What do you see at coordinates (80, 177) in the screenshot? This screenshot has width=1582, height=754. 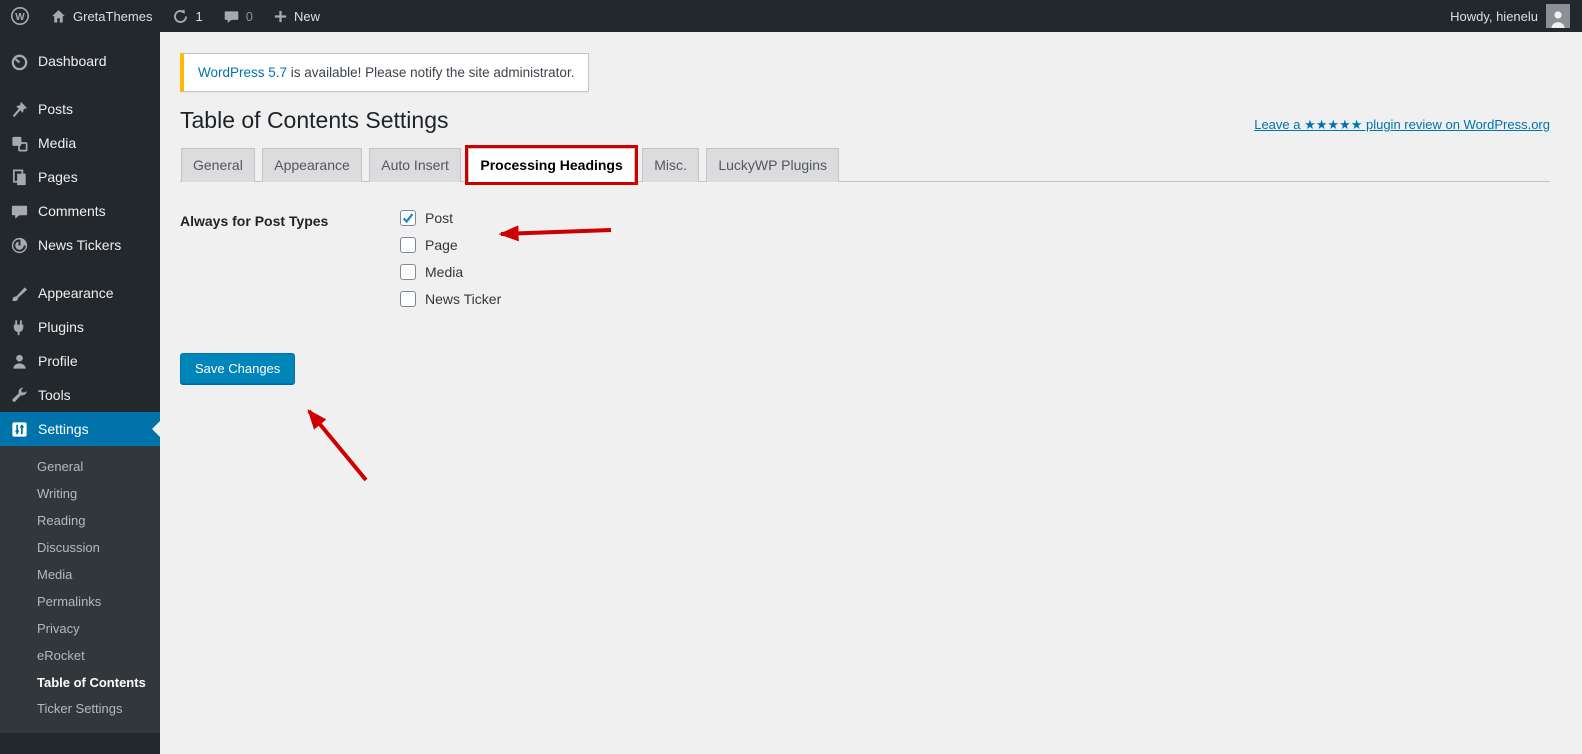 I see `sidebar-item-pages: Pages` at bounding box center [80, 177].